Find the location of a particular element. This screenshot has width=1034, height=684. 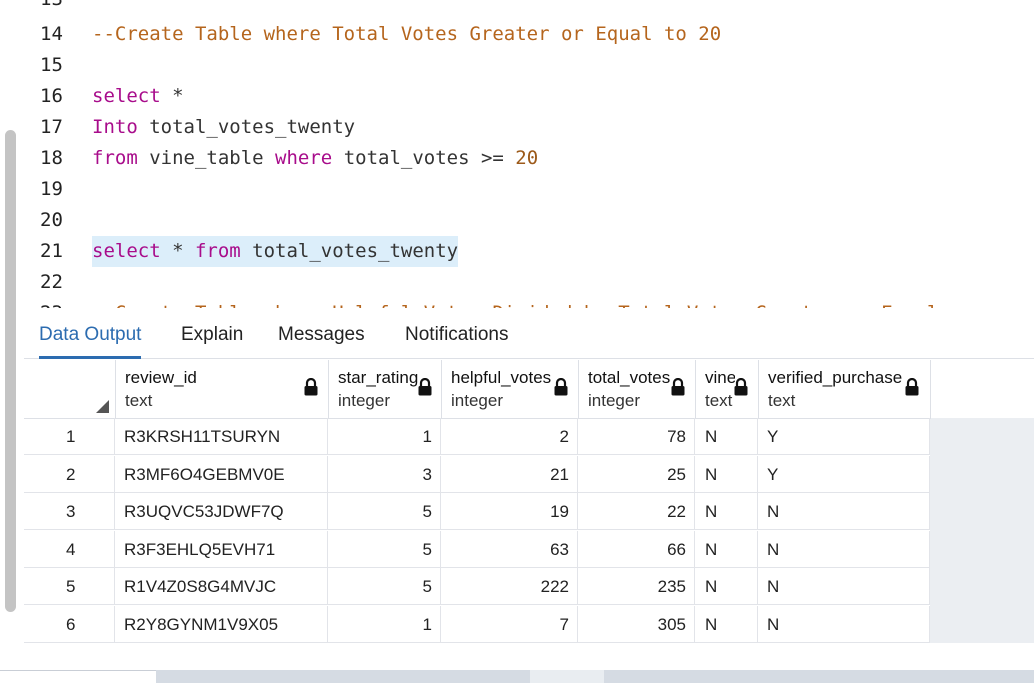

cell-total-votes: 305 is located at coordinates (636, 624).